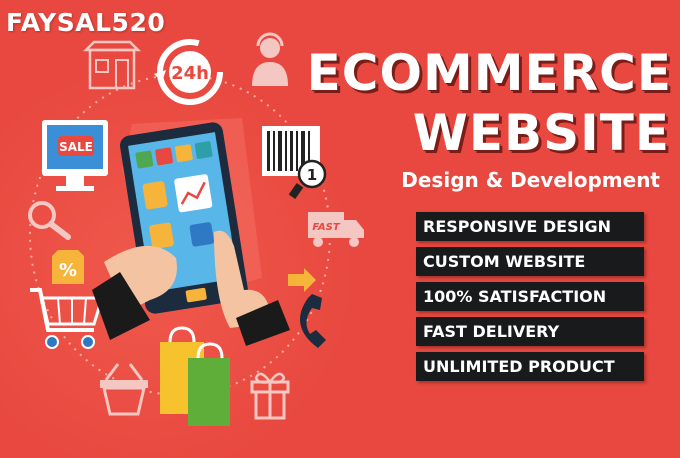  What do you see at coordinates (76, 147) in the screenshot?
I see `sale-label: SALE` at bounding box center [76, 147].